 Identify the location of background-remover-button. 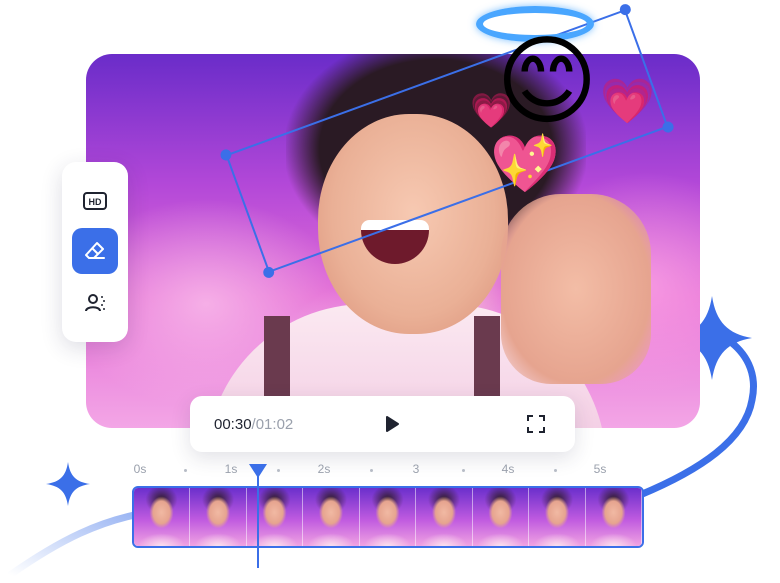
(95, 303).